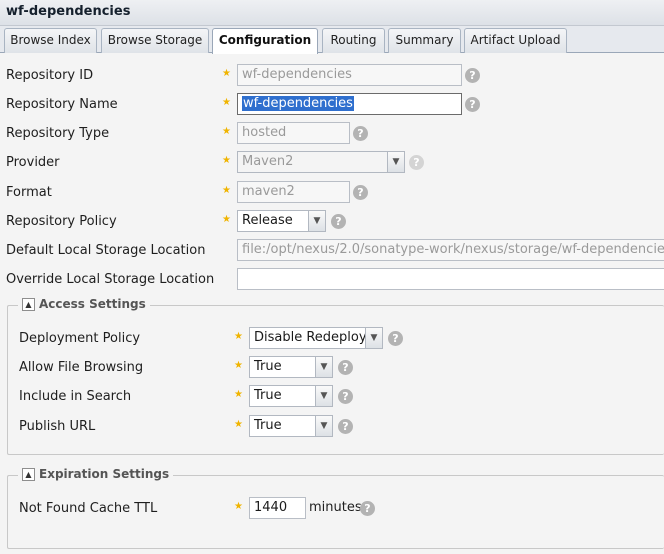 Image resolution: width=664 pixels, height=554 pixels. I want to click on provider-value: Maven2, so click(268, 161).